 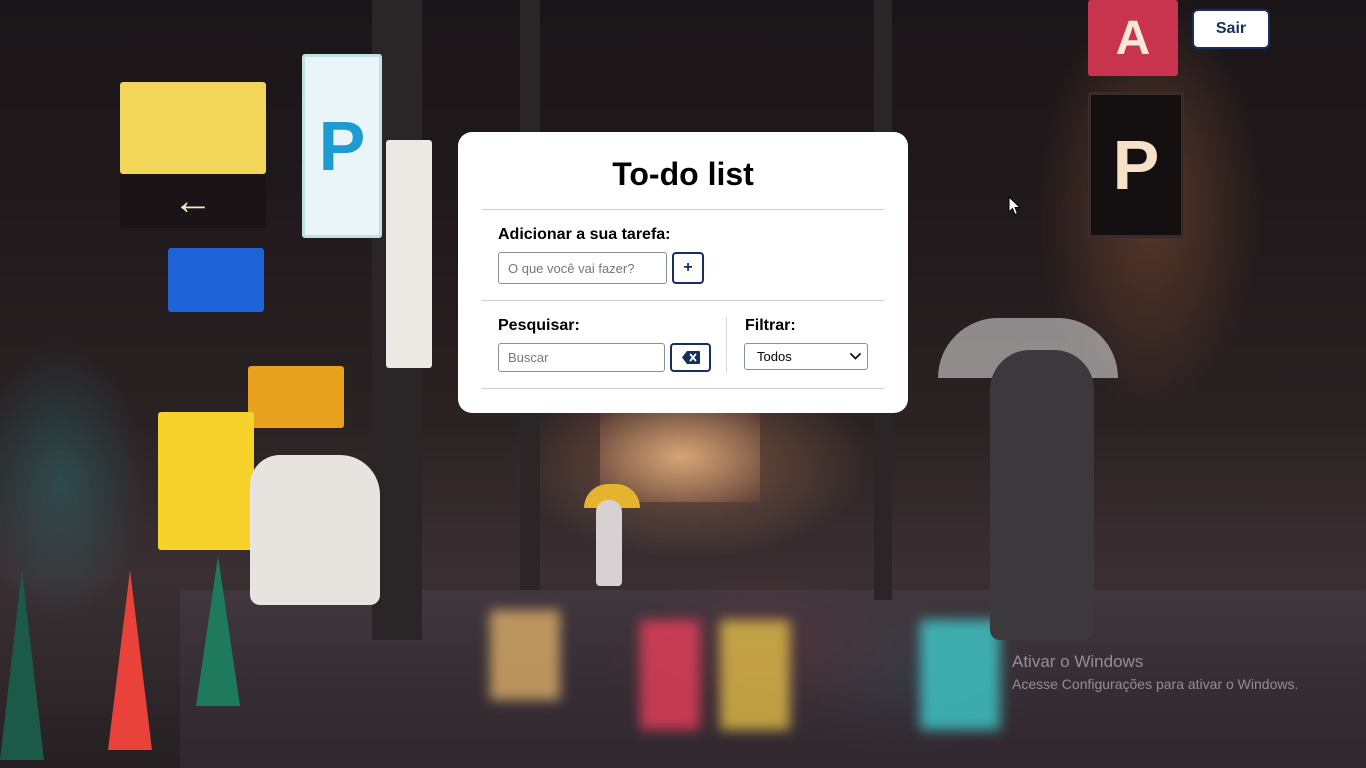 I want to click on search-label: Pesquisar:, so click(x=539, y=325).